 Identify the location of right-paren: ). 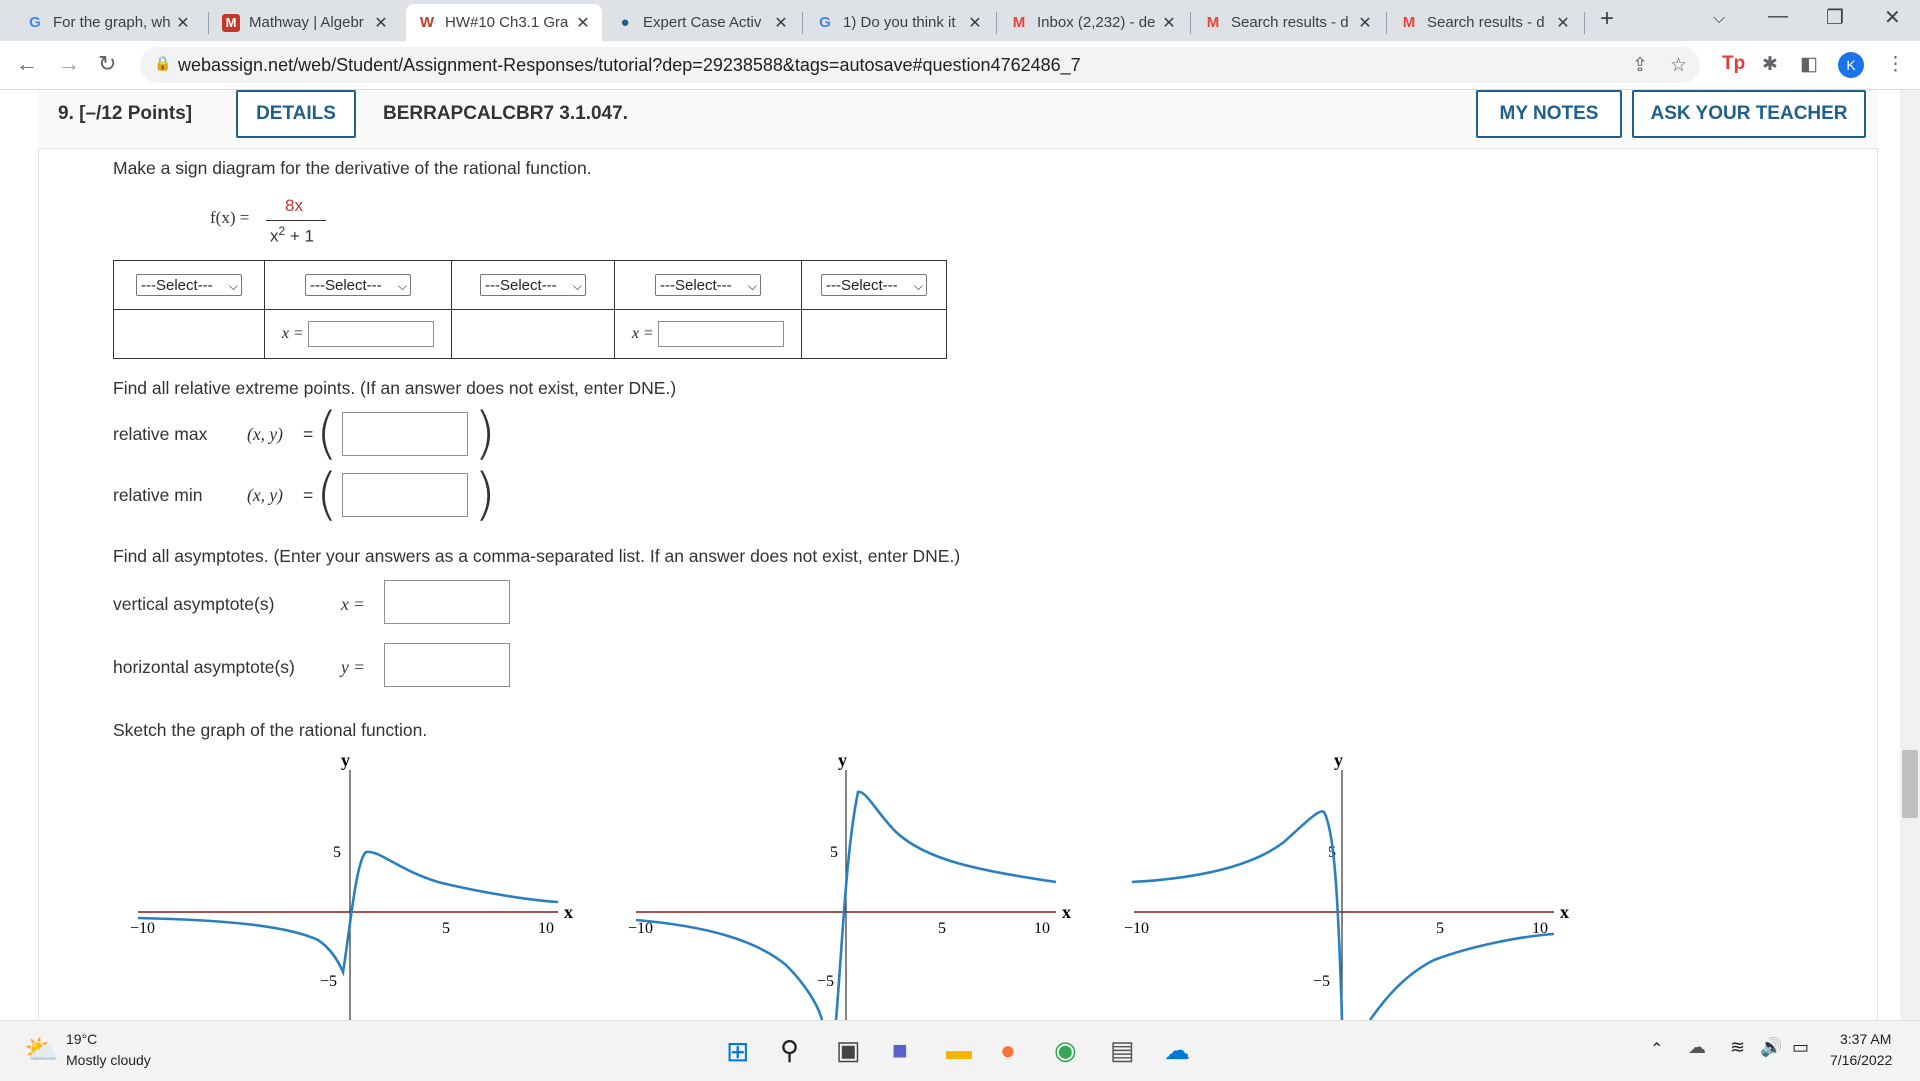
(485, 433).